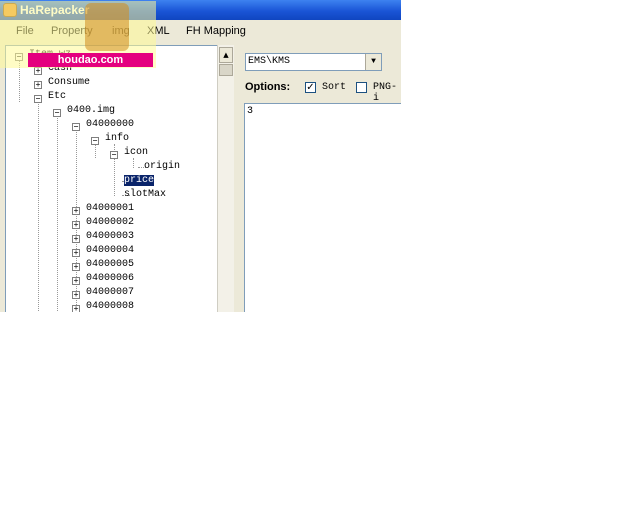 This screenshot has width=640, height=512. Describe the element at coordinates (110, 293) in the screenshot. I see `tree-node-04000007: 04000007` at that location.